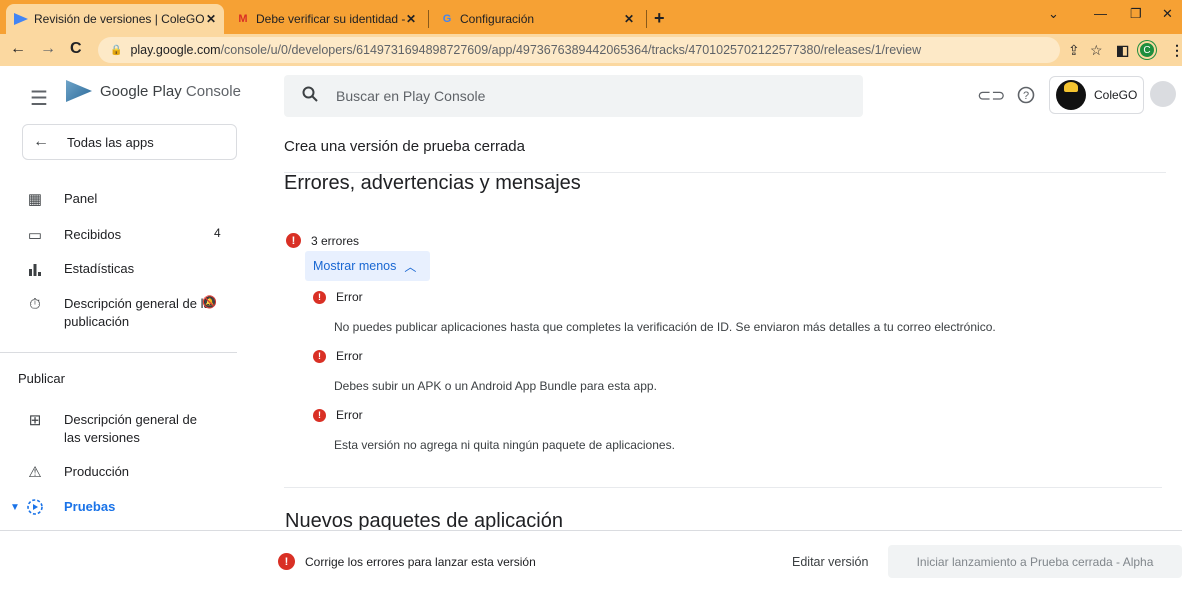  What do you see at coordinates (1167, 14) in the screenshot?
I see `close-window-icon: ✕` at bounding box center [1167, 14].